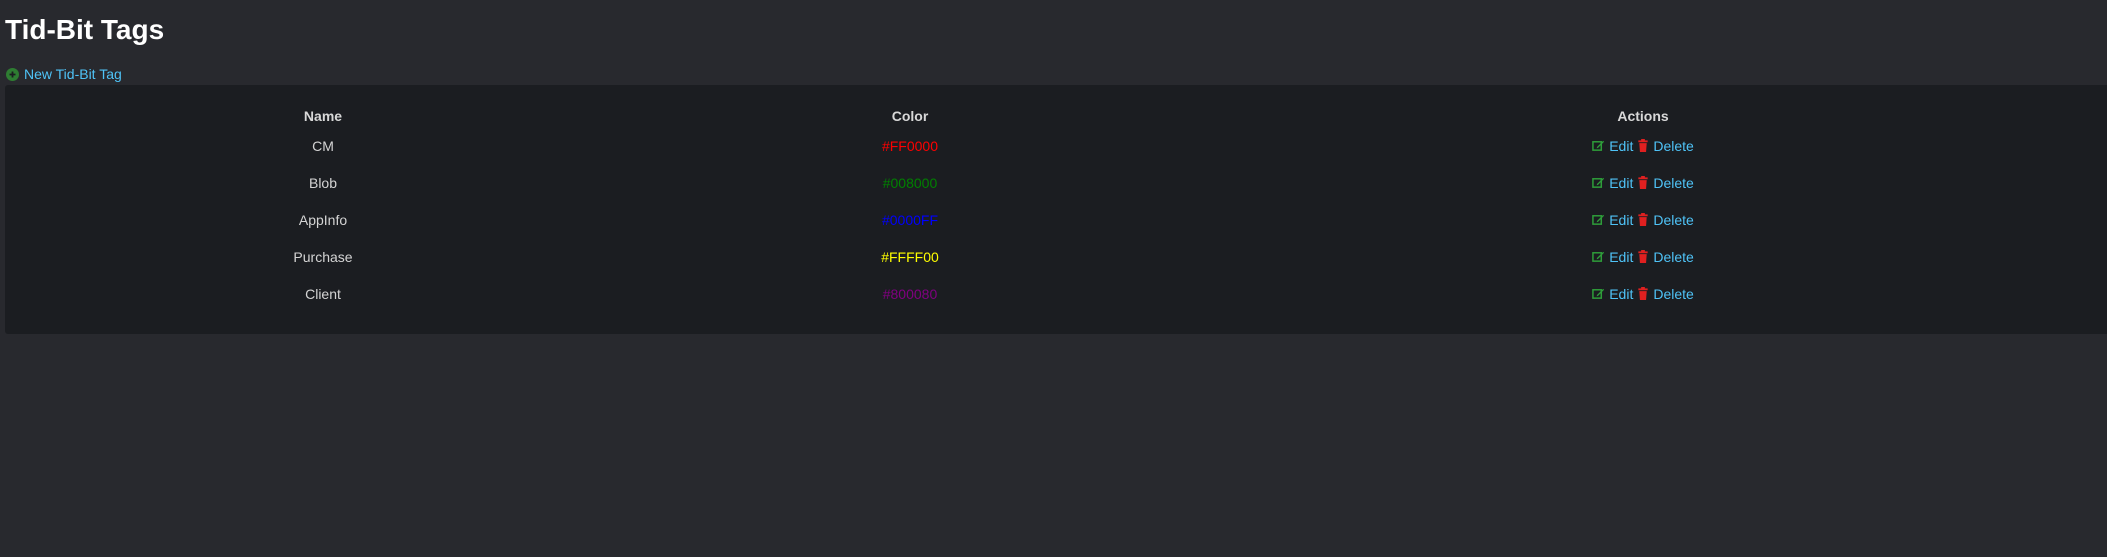  I want to click on new-tid-bit-tag-link: New Tid-Bit Tag, so click(64, 74).